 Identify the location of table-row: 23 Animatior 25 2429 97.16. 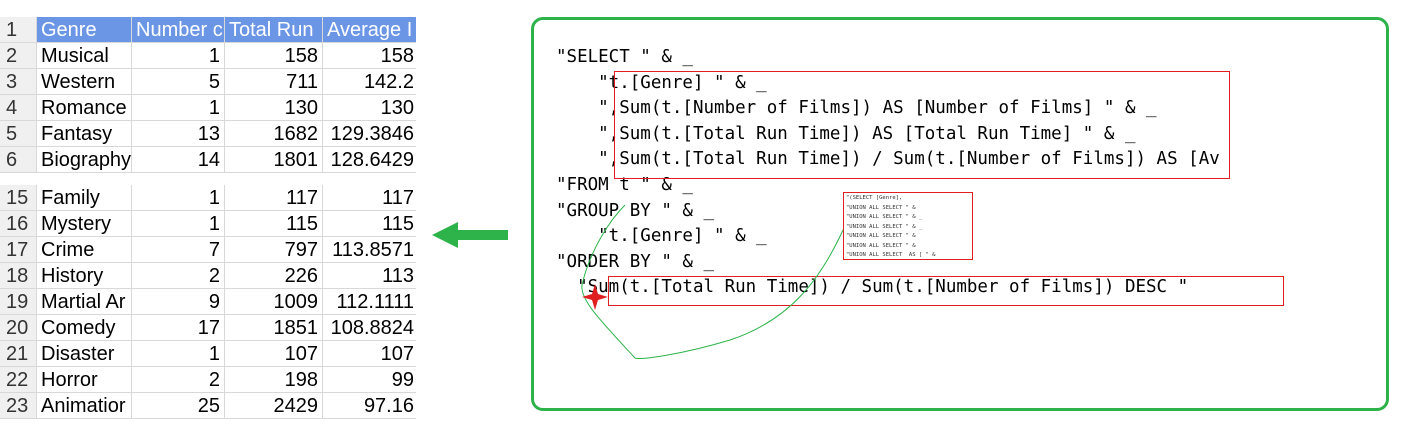
(208, 406).